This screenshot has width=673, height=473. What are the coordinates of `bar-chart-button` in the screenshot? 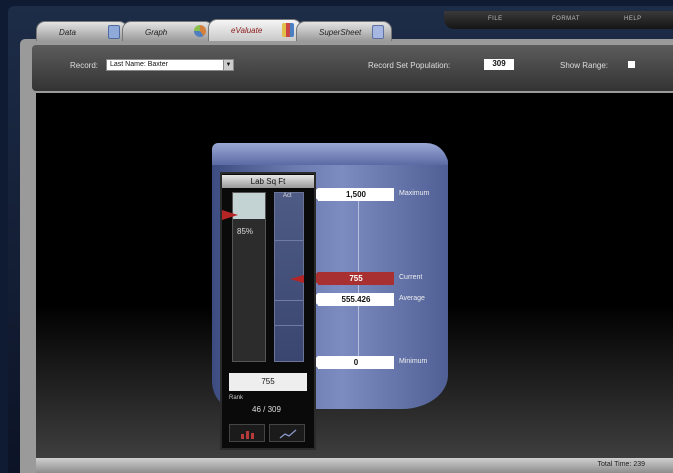 It's located at (247, 433).